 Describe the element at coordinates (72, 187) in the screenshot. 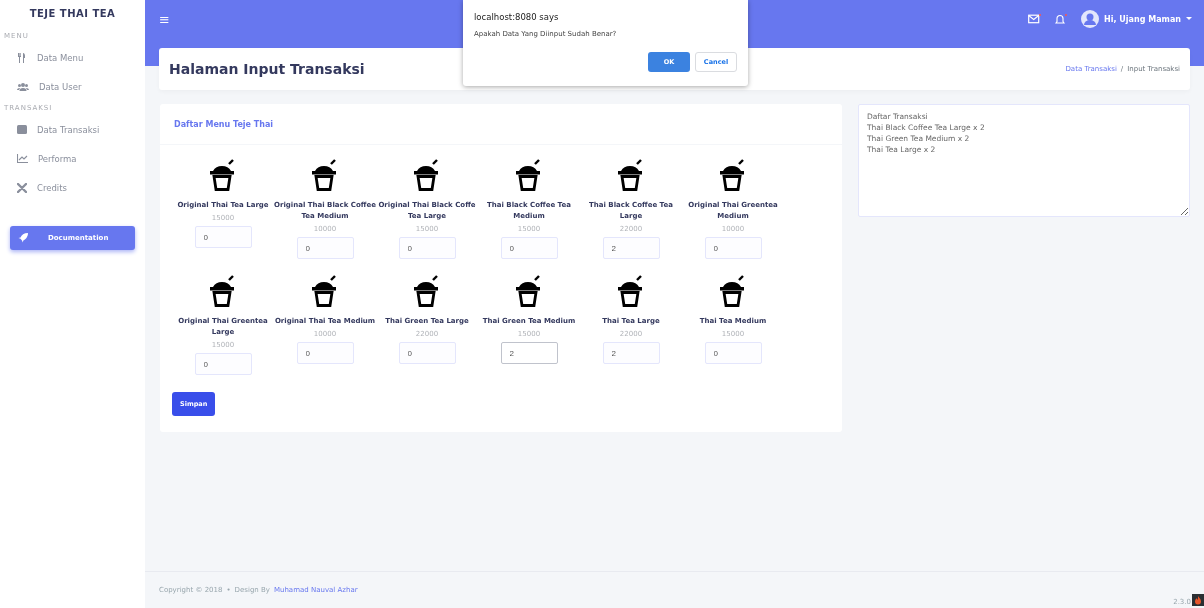

I see `sidebar-item: Credits` at that location.